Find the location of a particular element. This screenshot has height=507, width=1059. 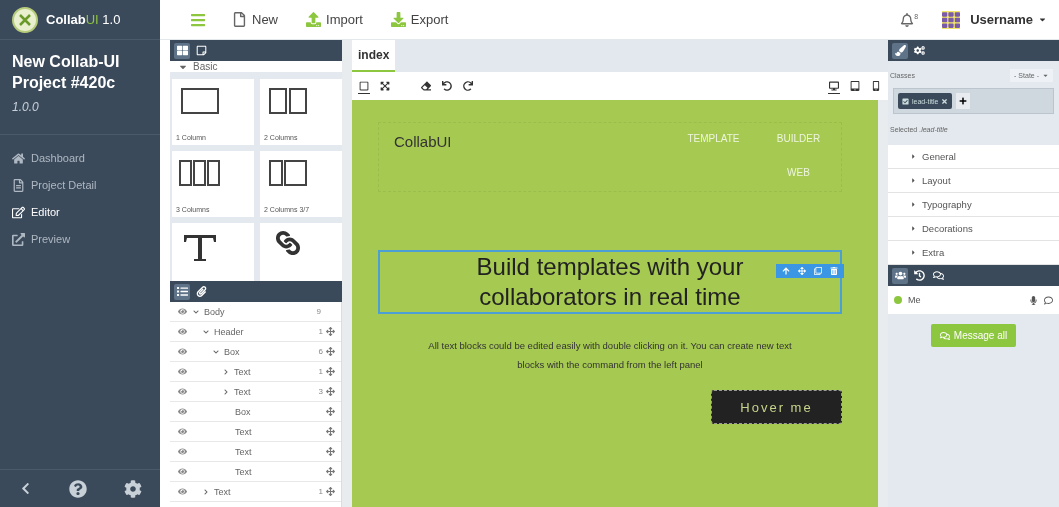

upload-icon is located at coordinates (313, 19).